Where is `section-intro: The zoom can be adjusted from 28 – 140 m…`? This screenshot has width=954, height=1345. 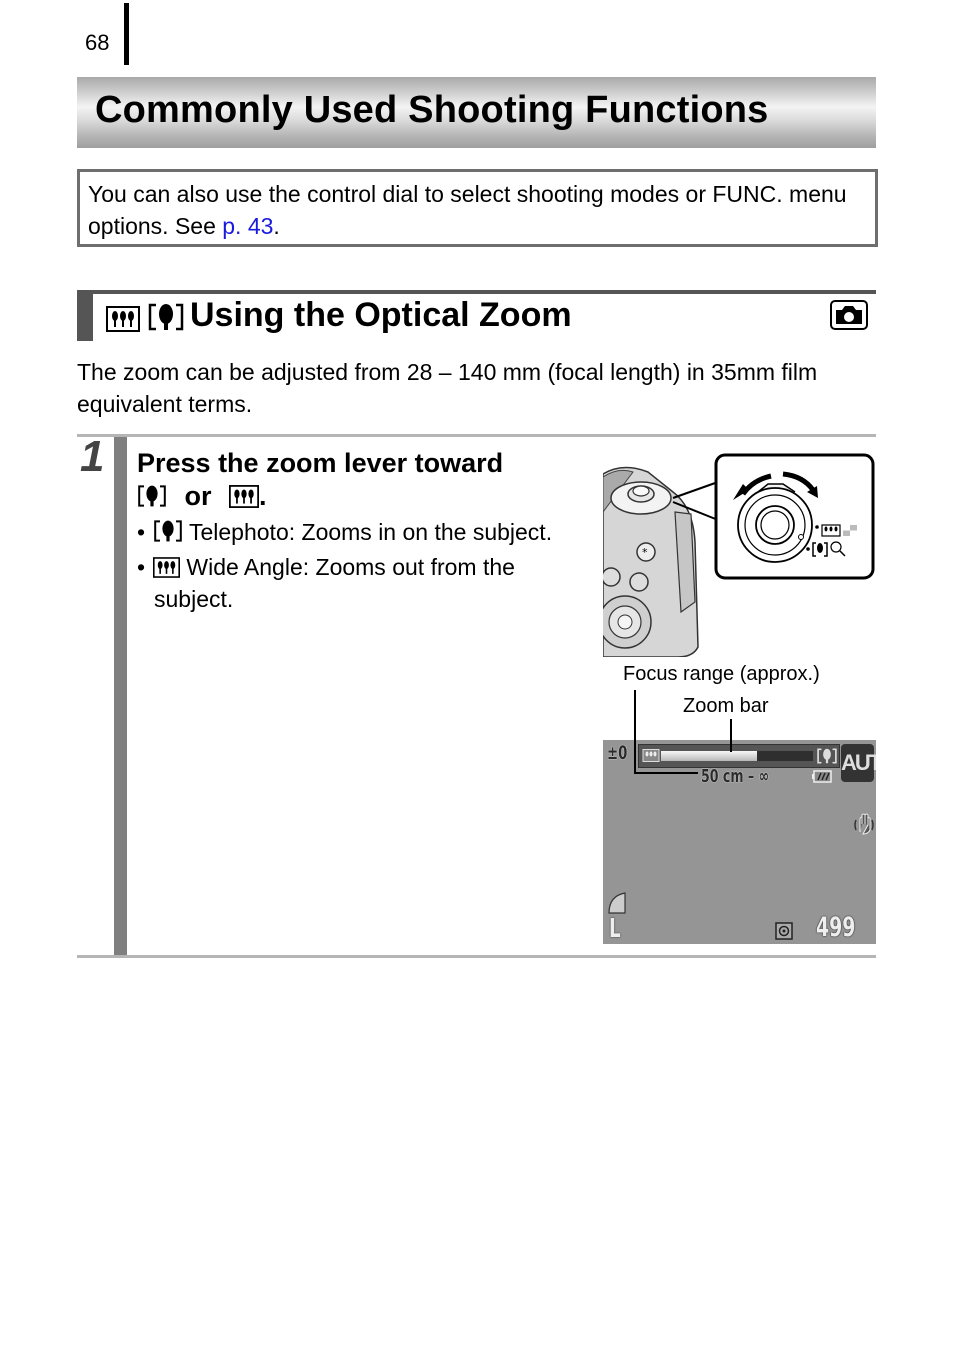
section-intro: The zoom can be adjusted from 28 – 140 m… is located at coordinates (447, 388).